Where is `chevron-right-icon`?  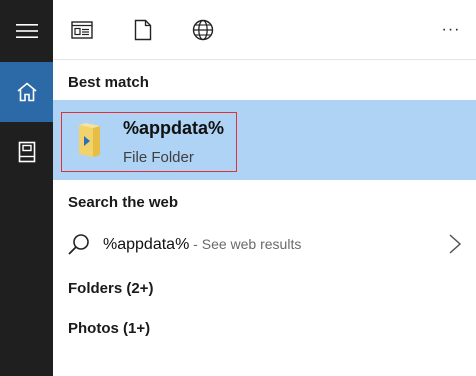
chevron-right-icon is located at coordinates (455, 244).